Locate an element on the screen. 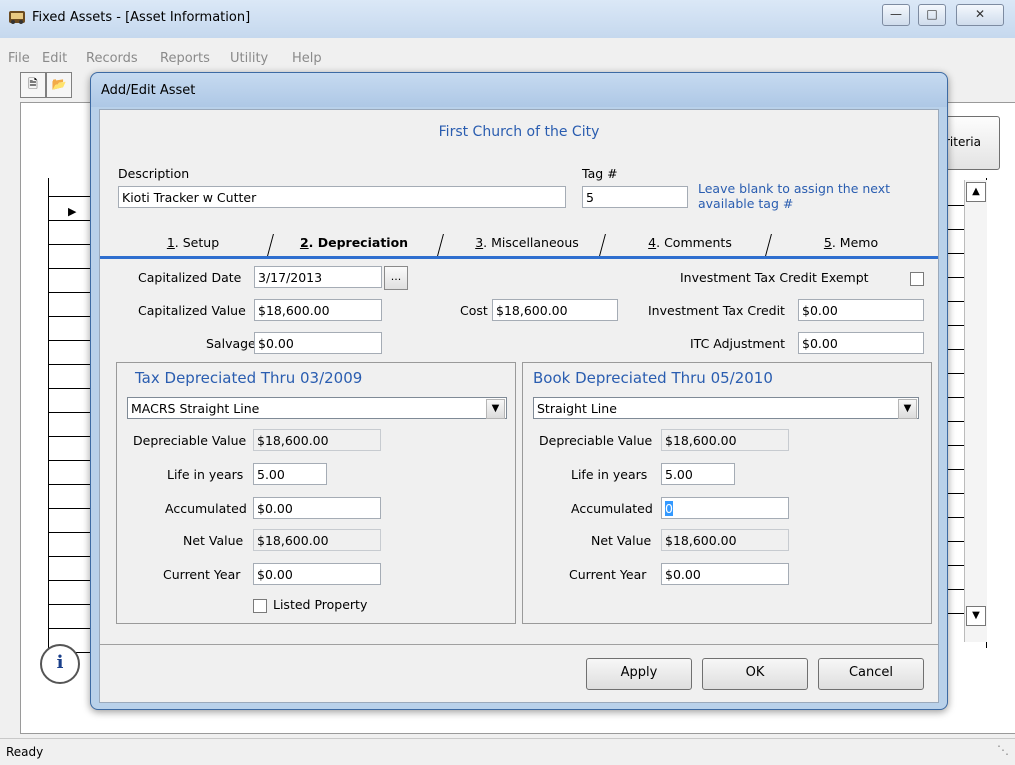  tax-group-title: Tax Depreciated Thru 03/2009 is located at coordinates (249, 378).